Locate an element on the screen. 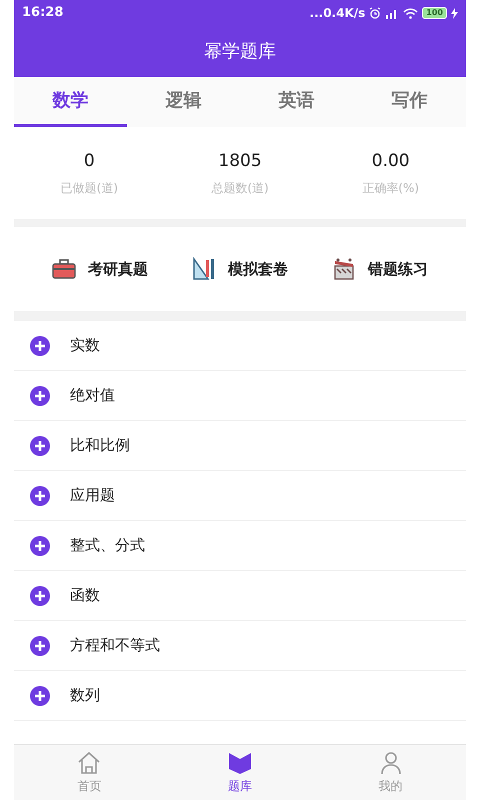 This screenshot has width=480, height=800. topic-label: 方程和不等式 is located at coordinates (115, 645).